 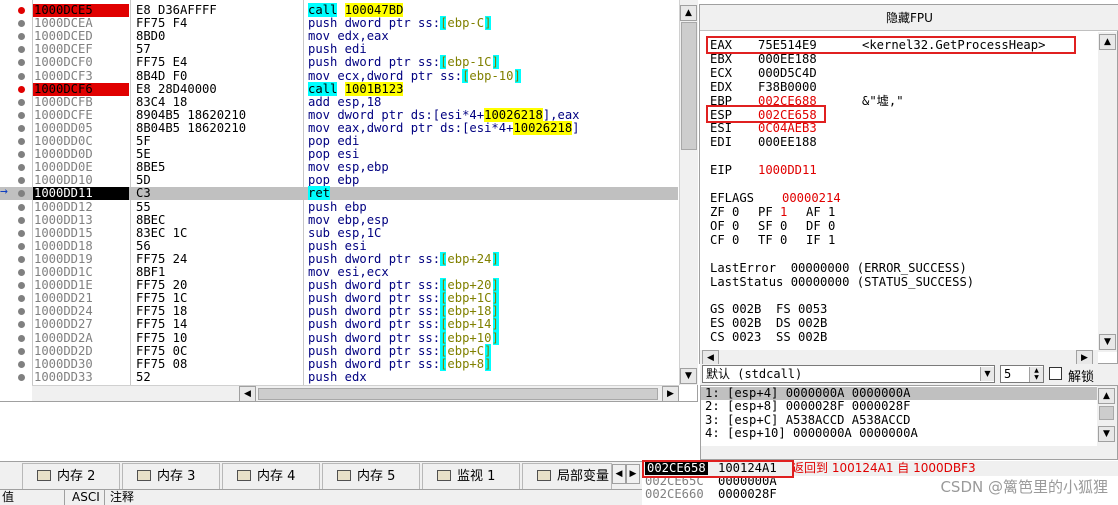 I want to click on arg-count-stepper: 5 ▲ ▼, so click(x=1022, y=374).